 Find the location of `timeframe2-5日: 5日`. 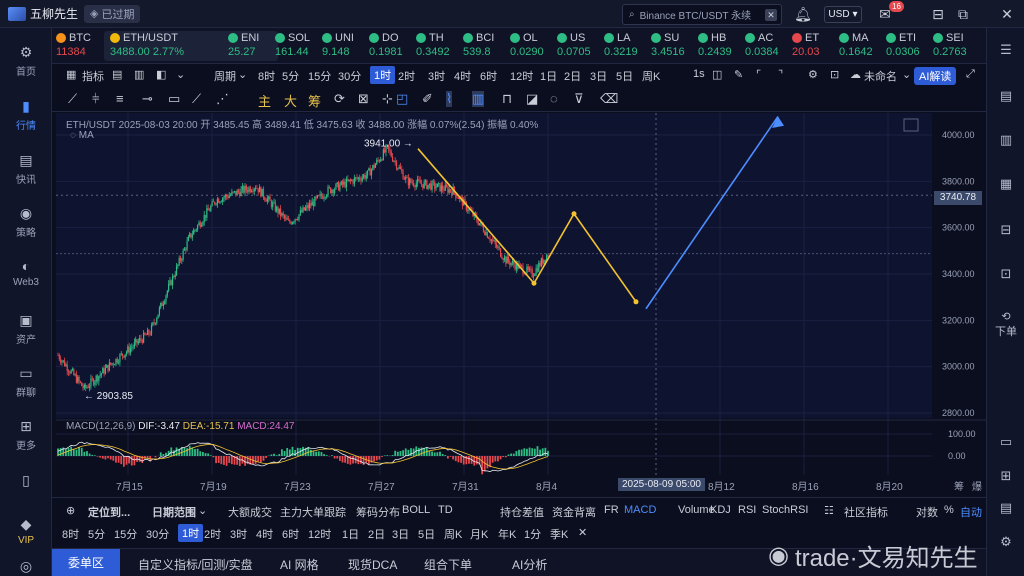

timeframe2-5日: 5日 is located at coordinates (426, 534).